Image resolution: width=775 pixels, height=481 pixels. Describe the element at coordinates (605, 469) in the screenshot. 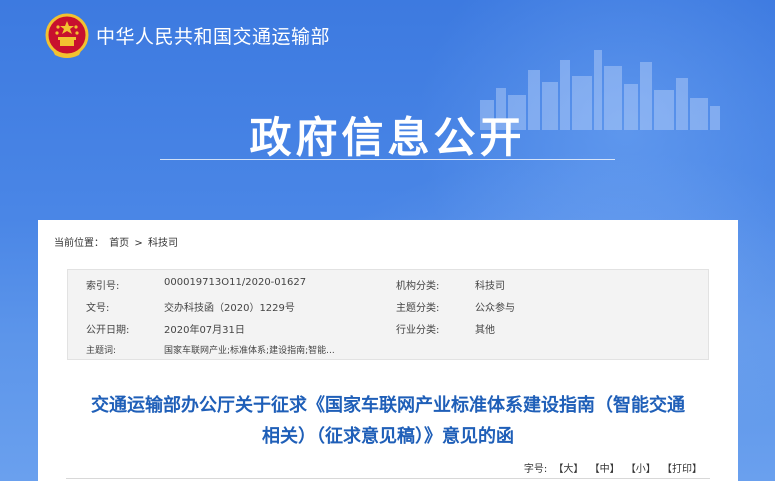

I see `font-size-medium-button: 【中】` at that location.